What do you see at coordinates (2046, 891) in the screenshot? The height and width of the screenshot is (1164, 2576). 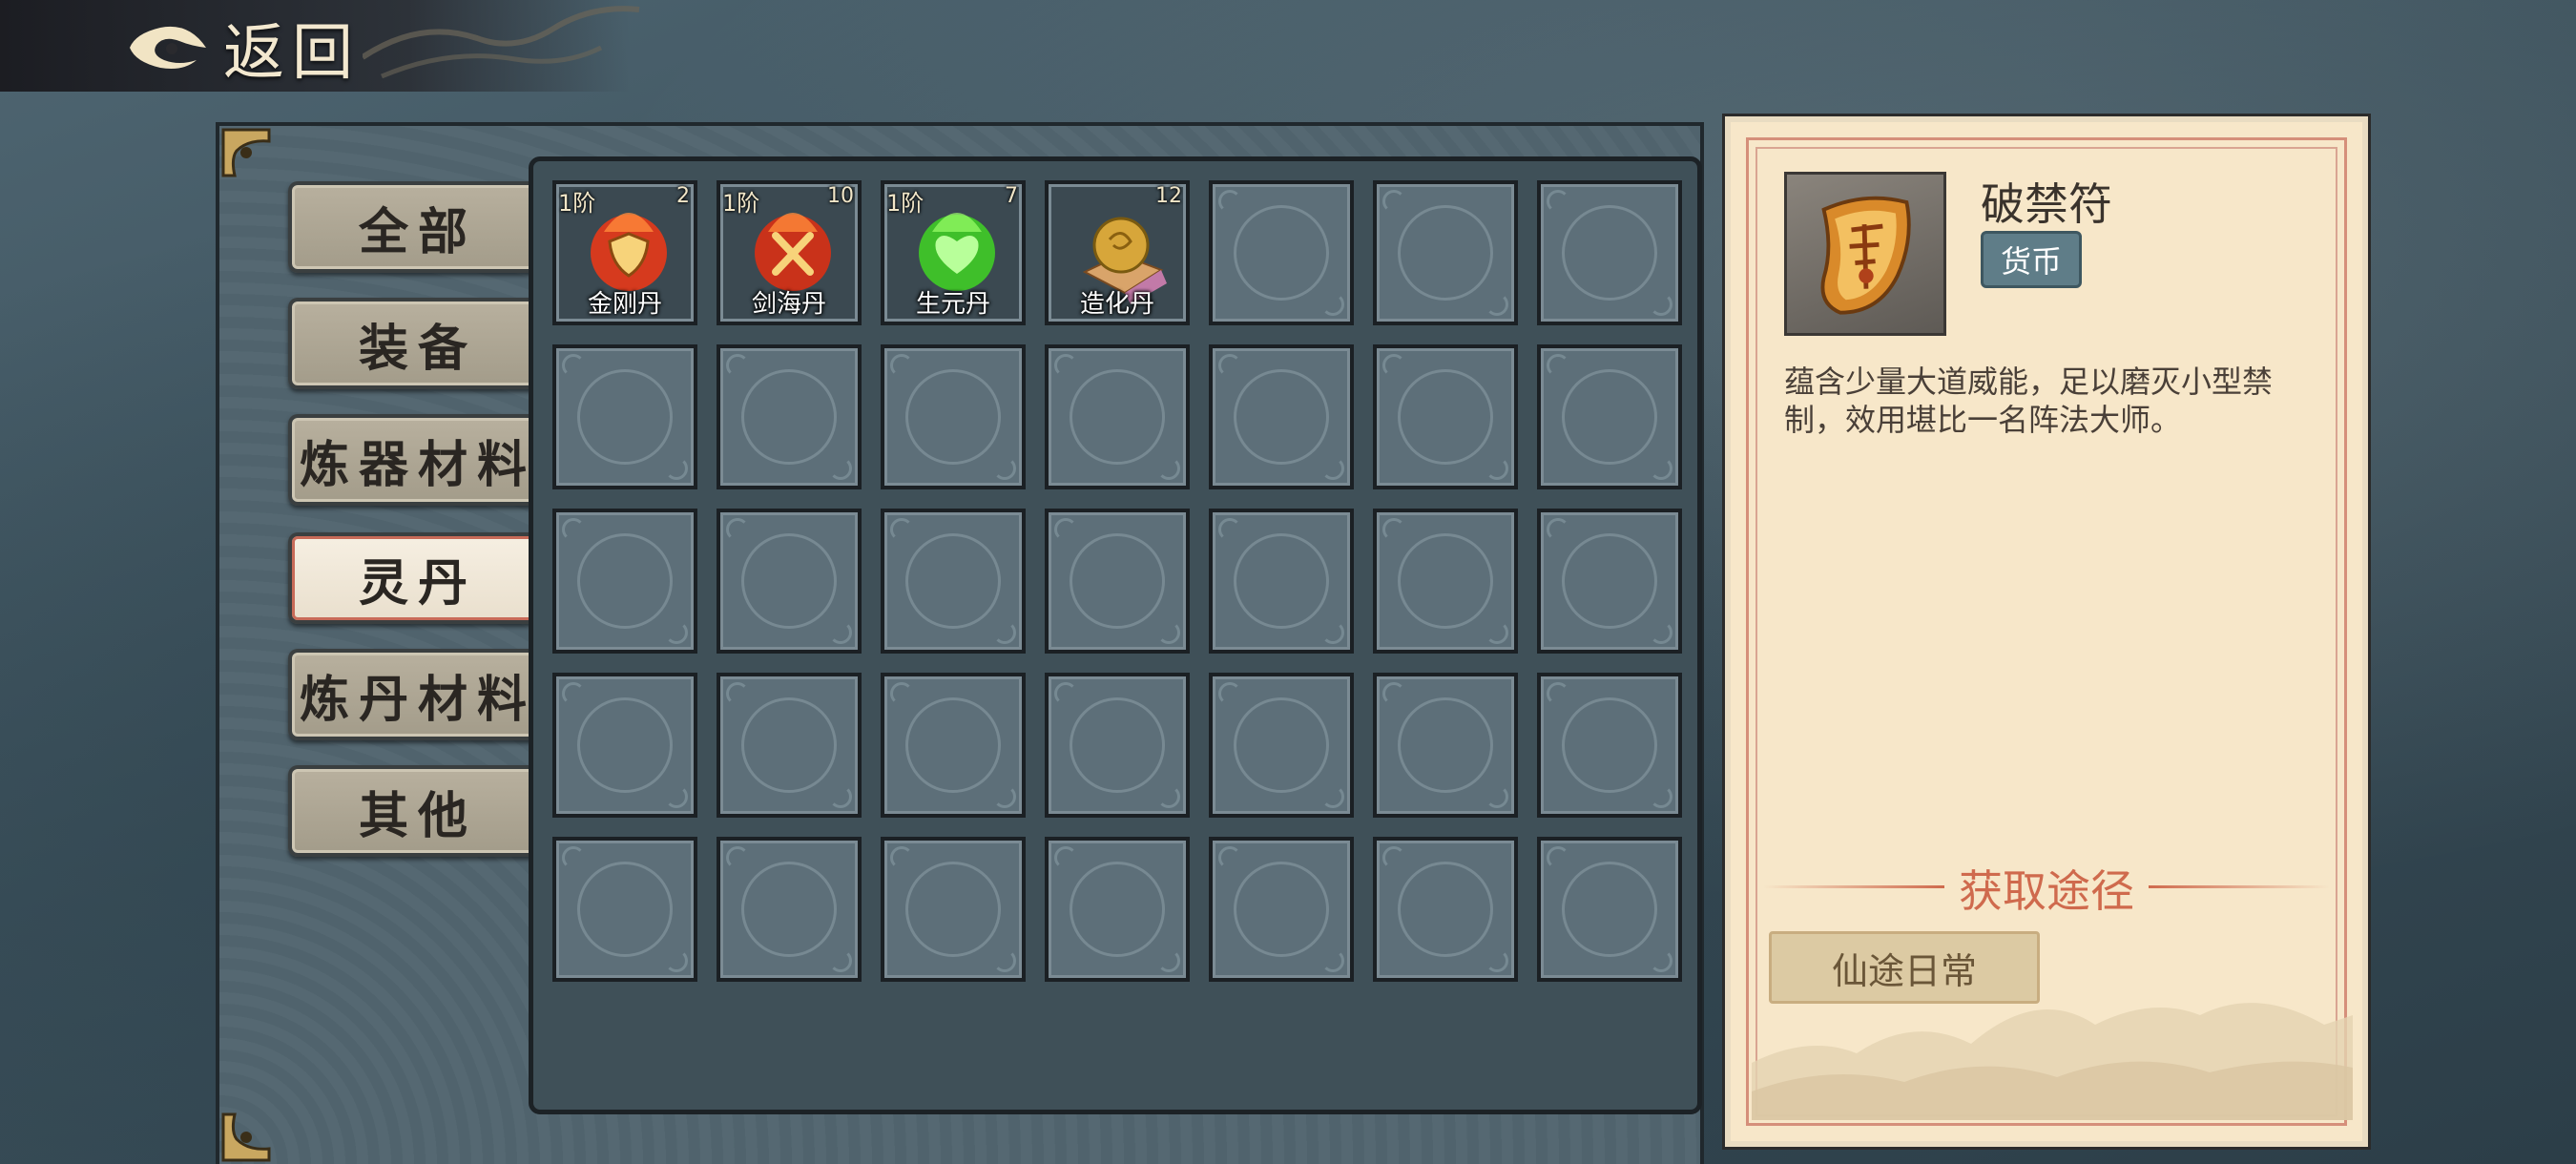 I see `source-title: 获取途径` at bounding box center [2046, 891].